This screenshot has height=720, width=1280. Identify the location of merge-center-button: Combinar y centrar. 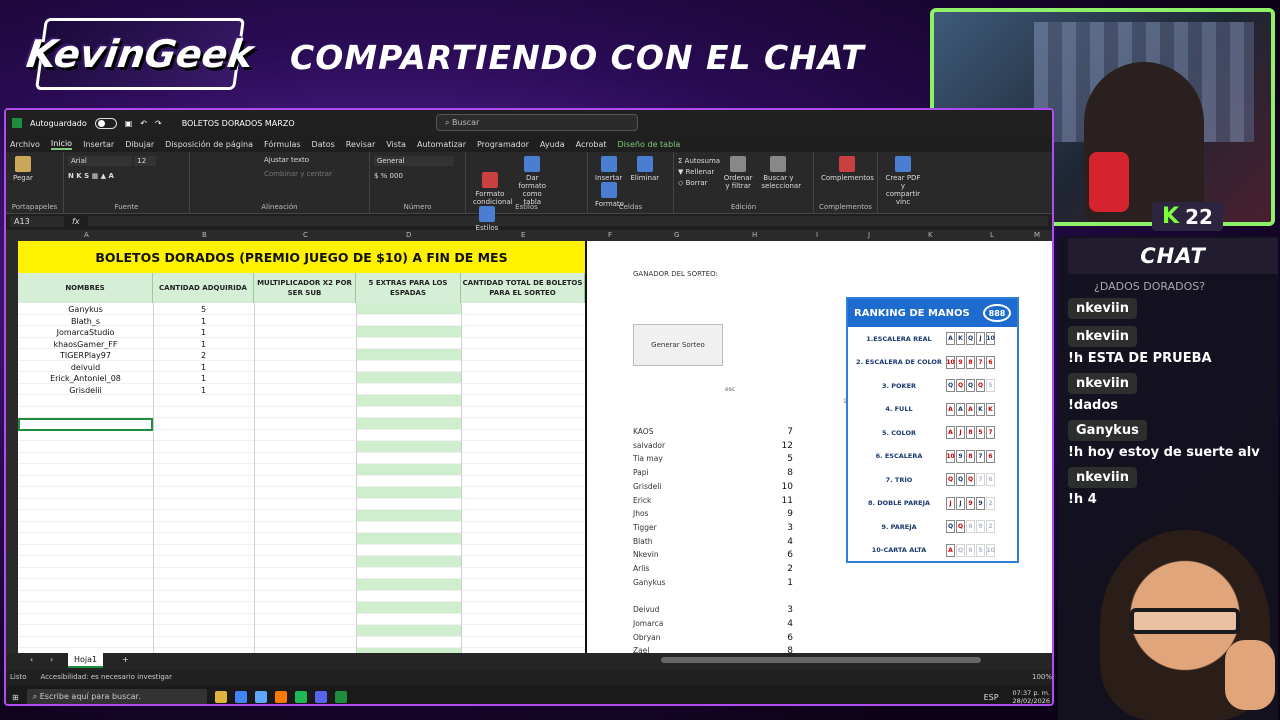
(314, 174).